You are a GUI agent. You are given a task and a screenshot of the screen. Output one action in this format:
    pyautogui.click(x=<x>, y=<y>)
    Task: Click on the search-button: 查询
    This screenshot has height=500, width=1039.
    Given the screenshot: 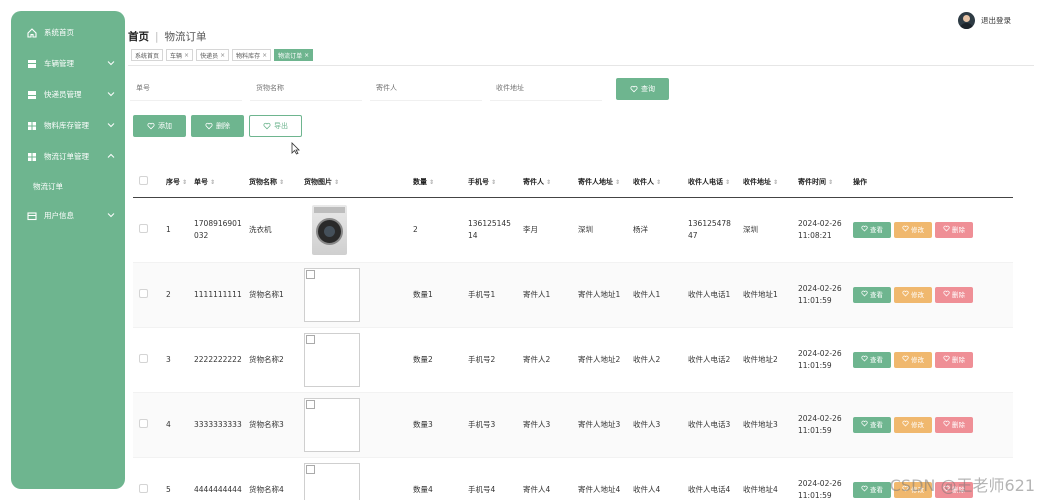 What is the action you would take?
    pyautogui.click(x=642, y=88)
    